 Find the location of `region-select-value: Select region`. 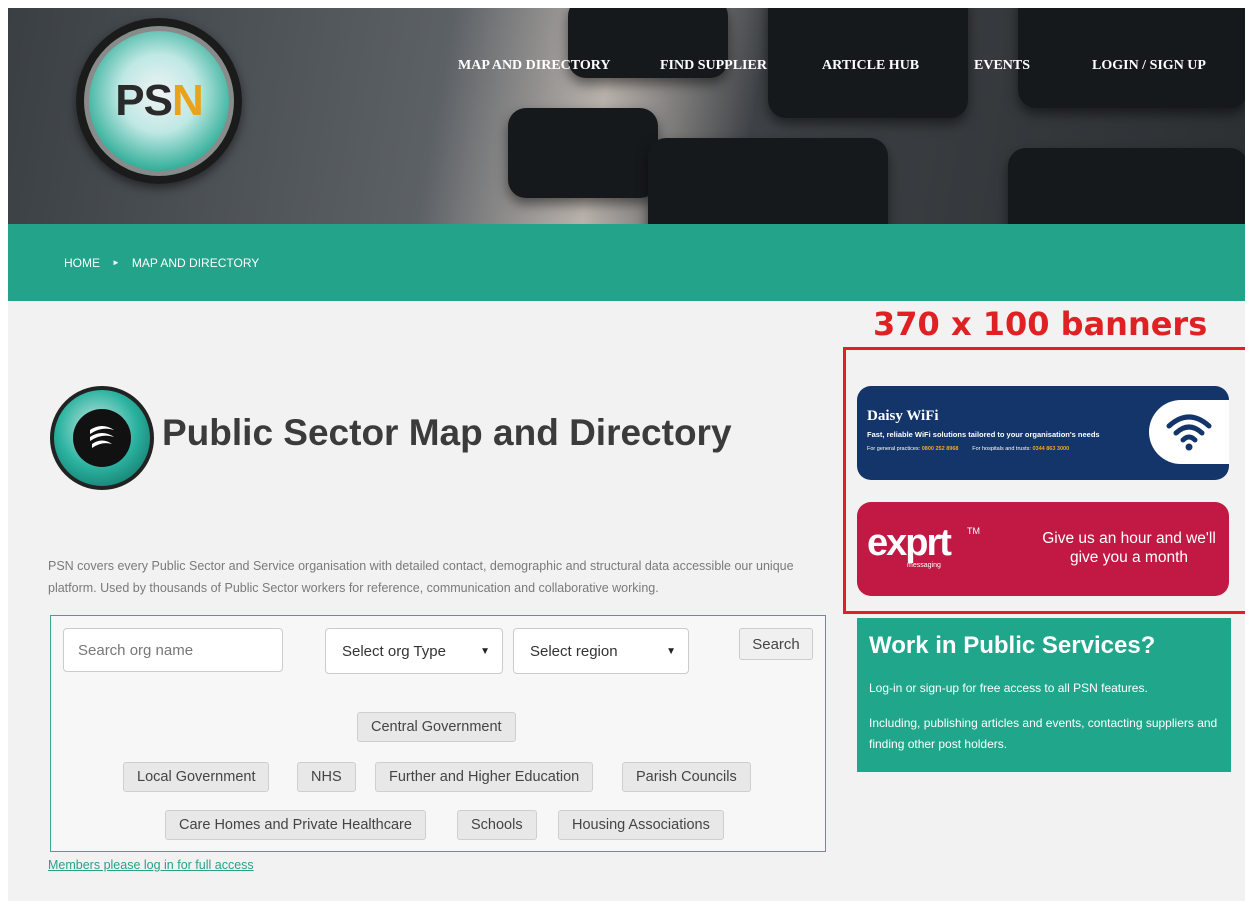

region-select-value: Select region is located at coordinates (574, 651).